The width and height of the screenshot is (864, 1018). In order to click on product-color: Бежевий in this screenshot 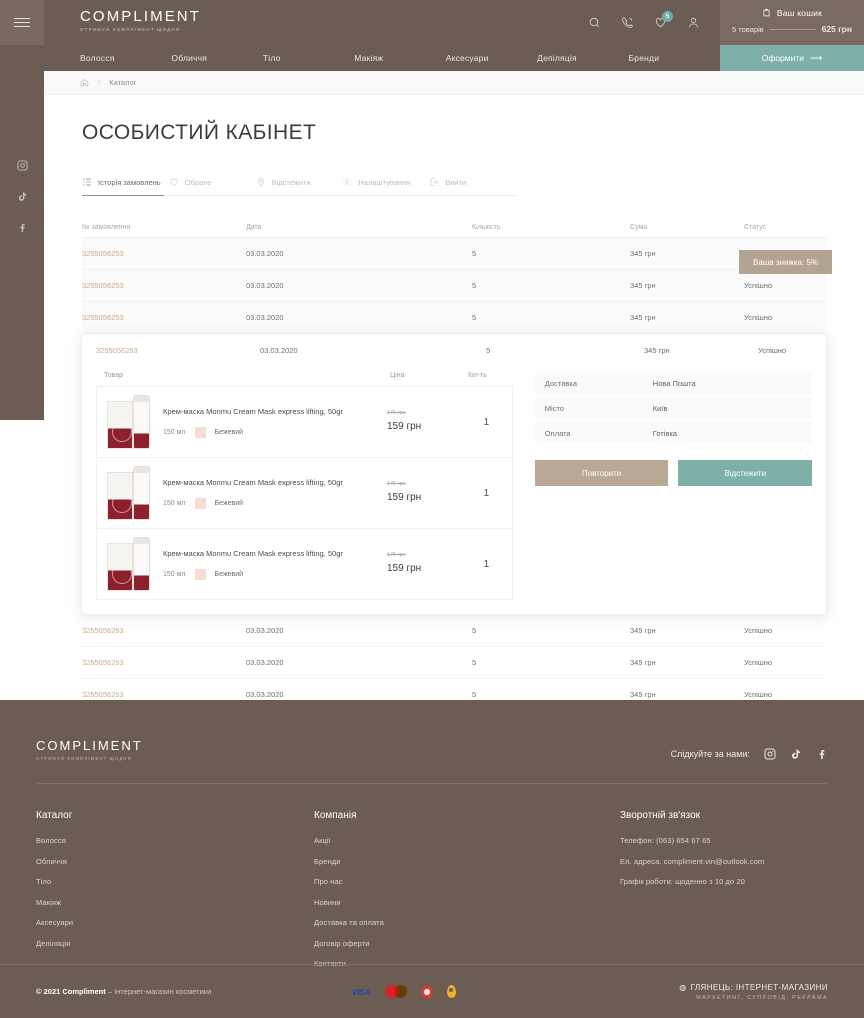, I will do `click(229, 433)`.